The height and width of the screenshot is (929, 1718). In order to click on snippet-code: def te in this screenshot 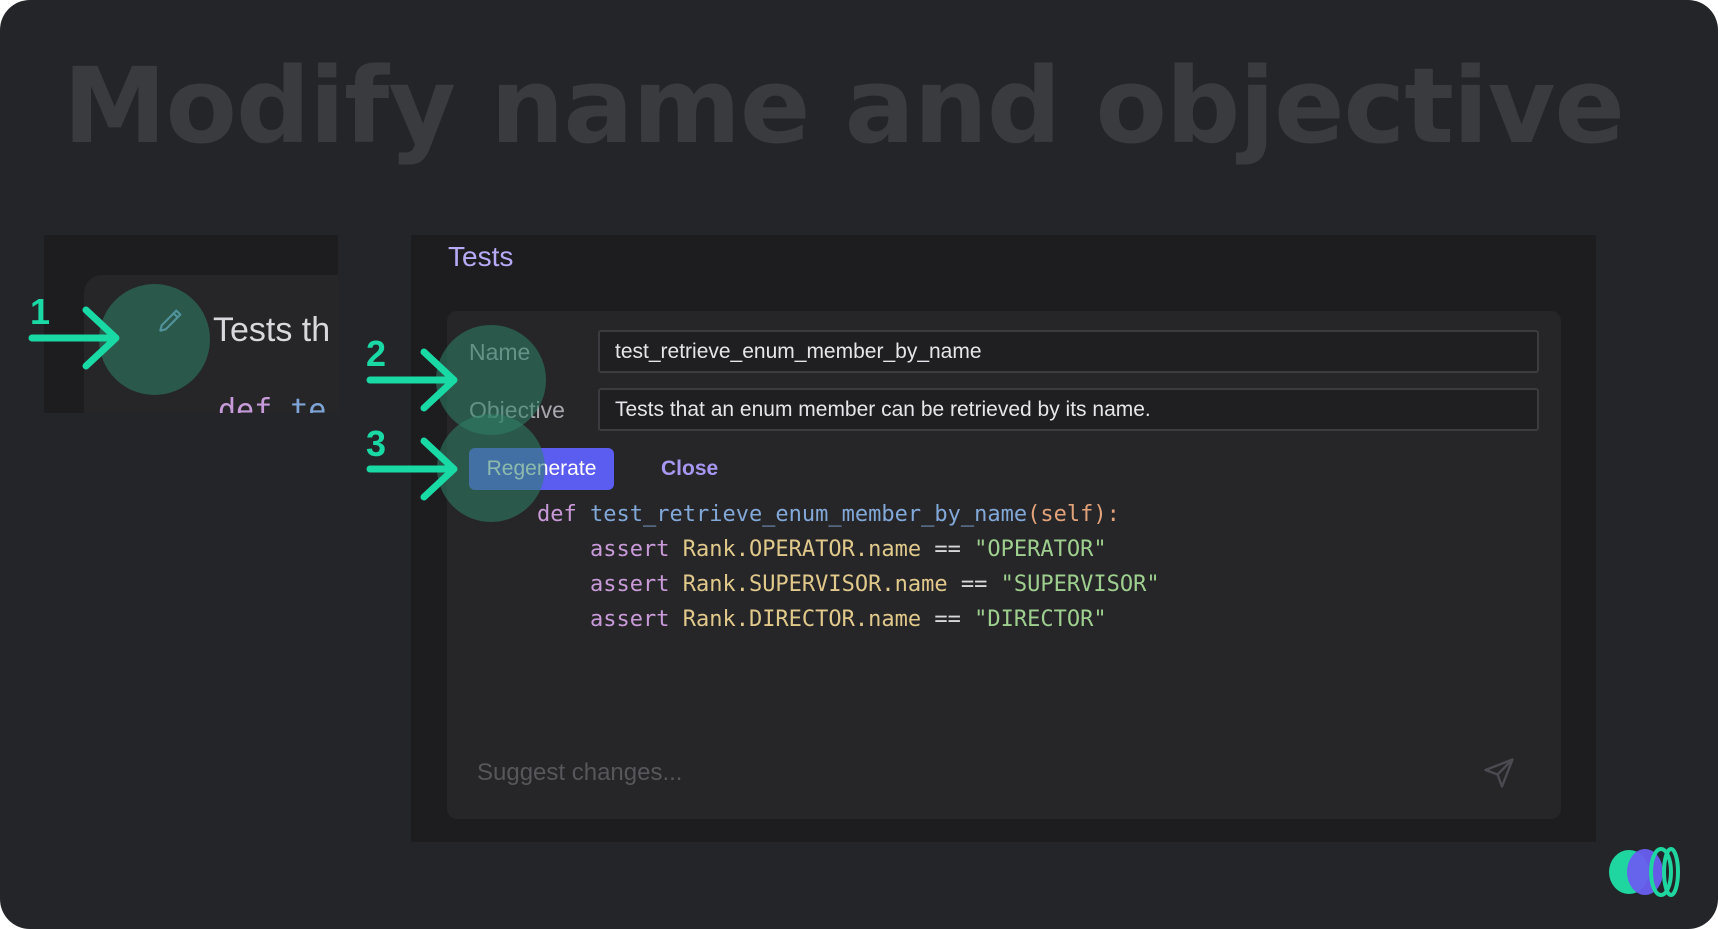, I will do `click(272, 403)`.